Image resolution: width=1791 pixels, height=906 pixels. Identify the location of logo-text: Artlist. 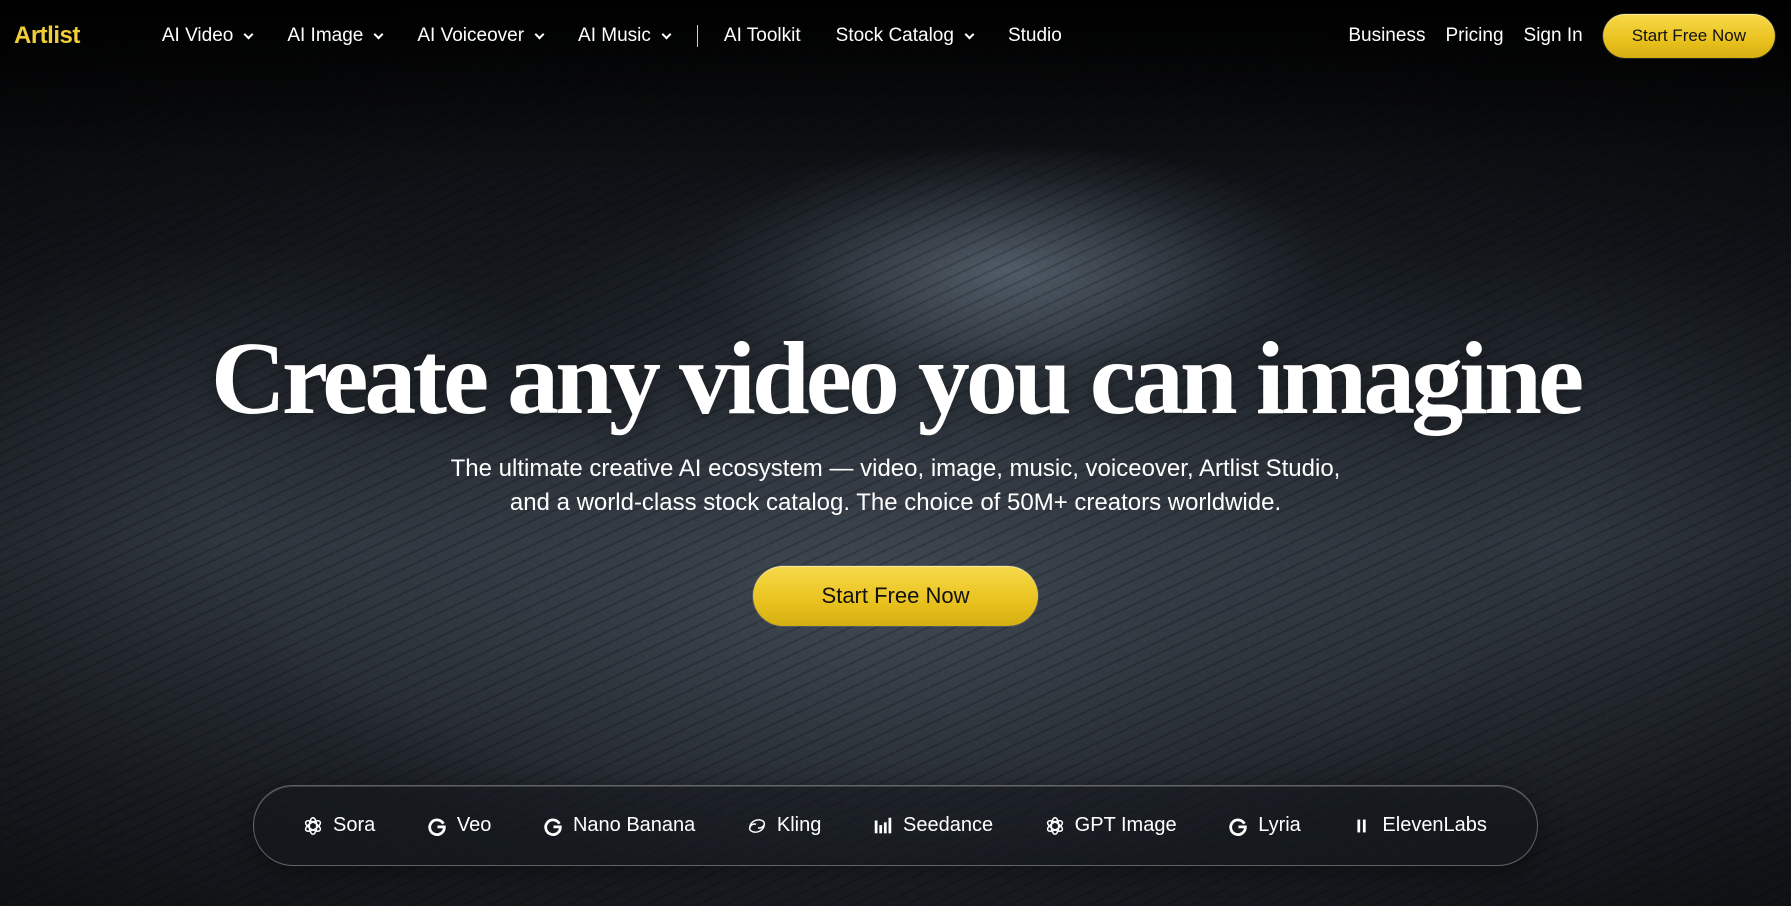
(47, 35).